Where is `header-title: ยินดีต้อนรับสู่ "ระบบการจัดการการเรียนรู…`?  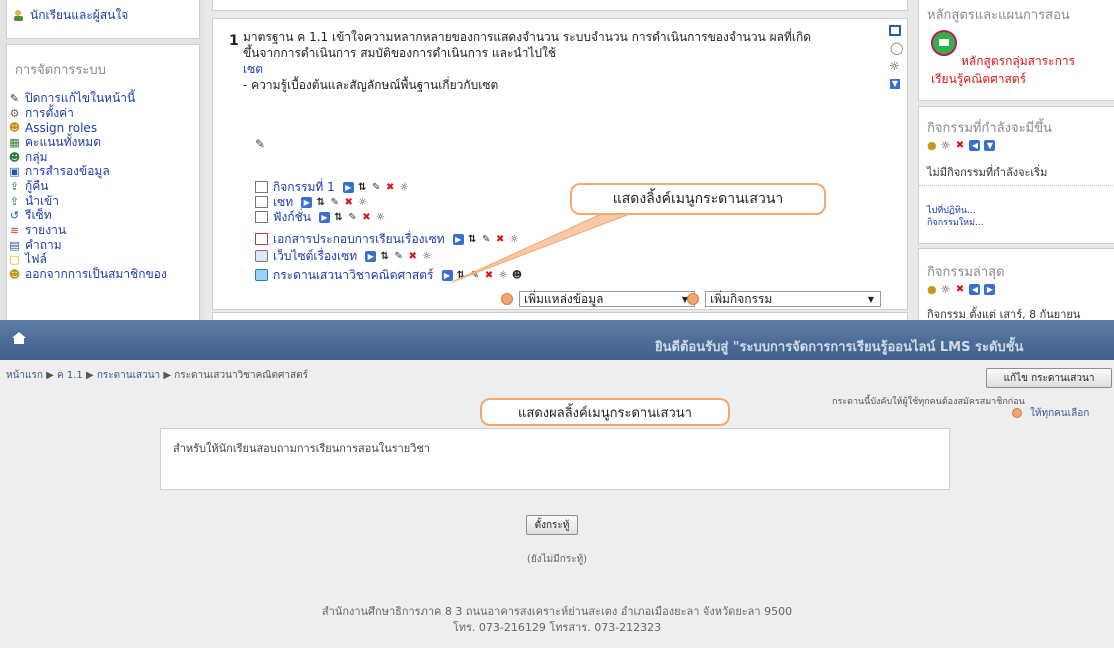
header-title: ยินดีต้อนรับสู่ "ระบบการจัดการการเรียนรู… is located at coordinates (839, 347).